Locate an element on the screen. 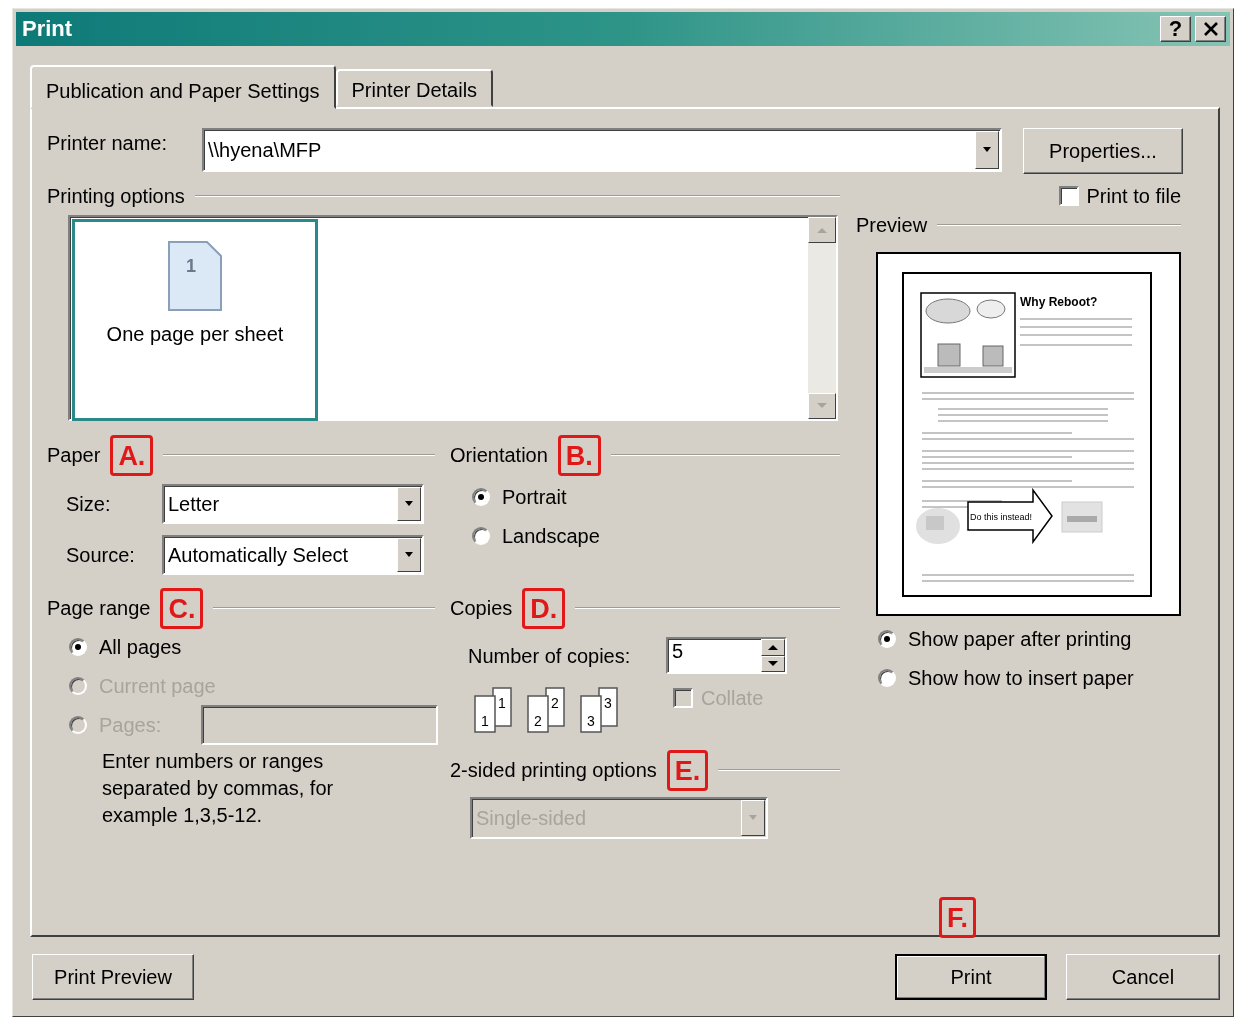 The height and width of the screenshot is (1017, 1235). help-text: Enter numbers or ranges separated by commas, for example 1,3,5-12. is located at coordinates (218, 788).